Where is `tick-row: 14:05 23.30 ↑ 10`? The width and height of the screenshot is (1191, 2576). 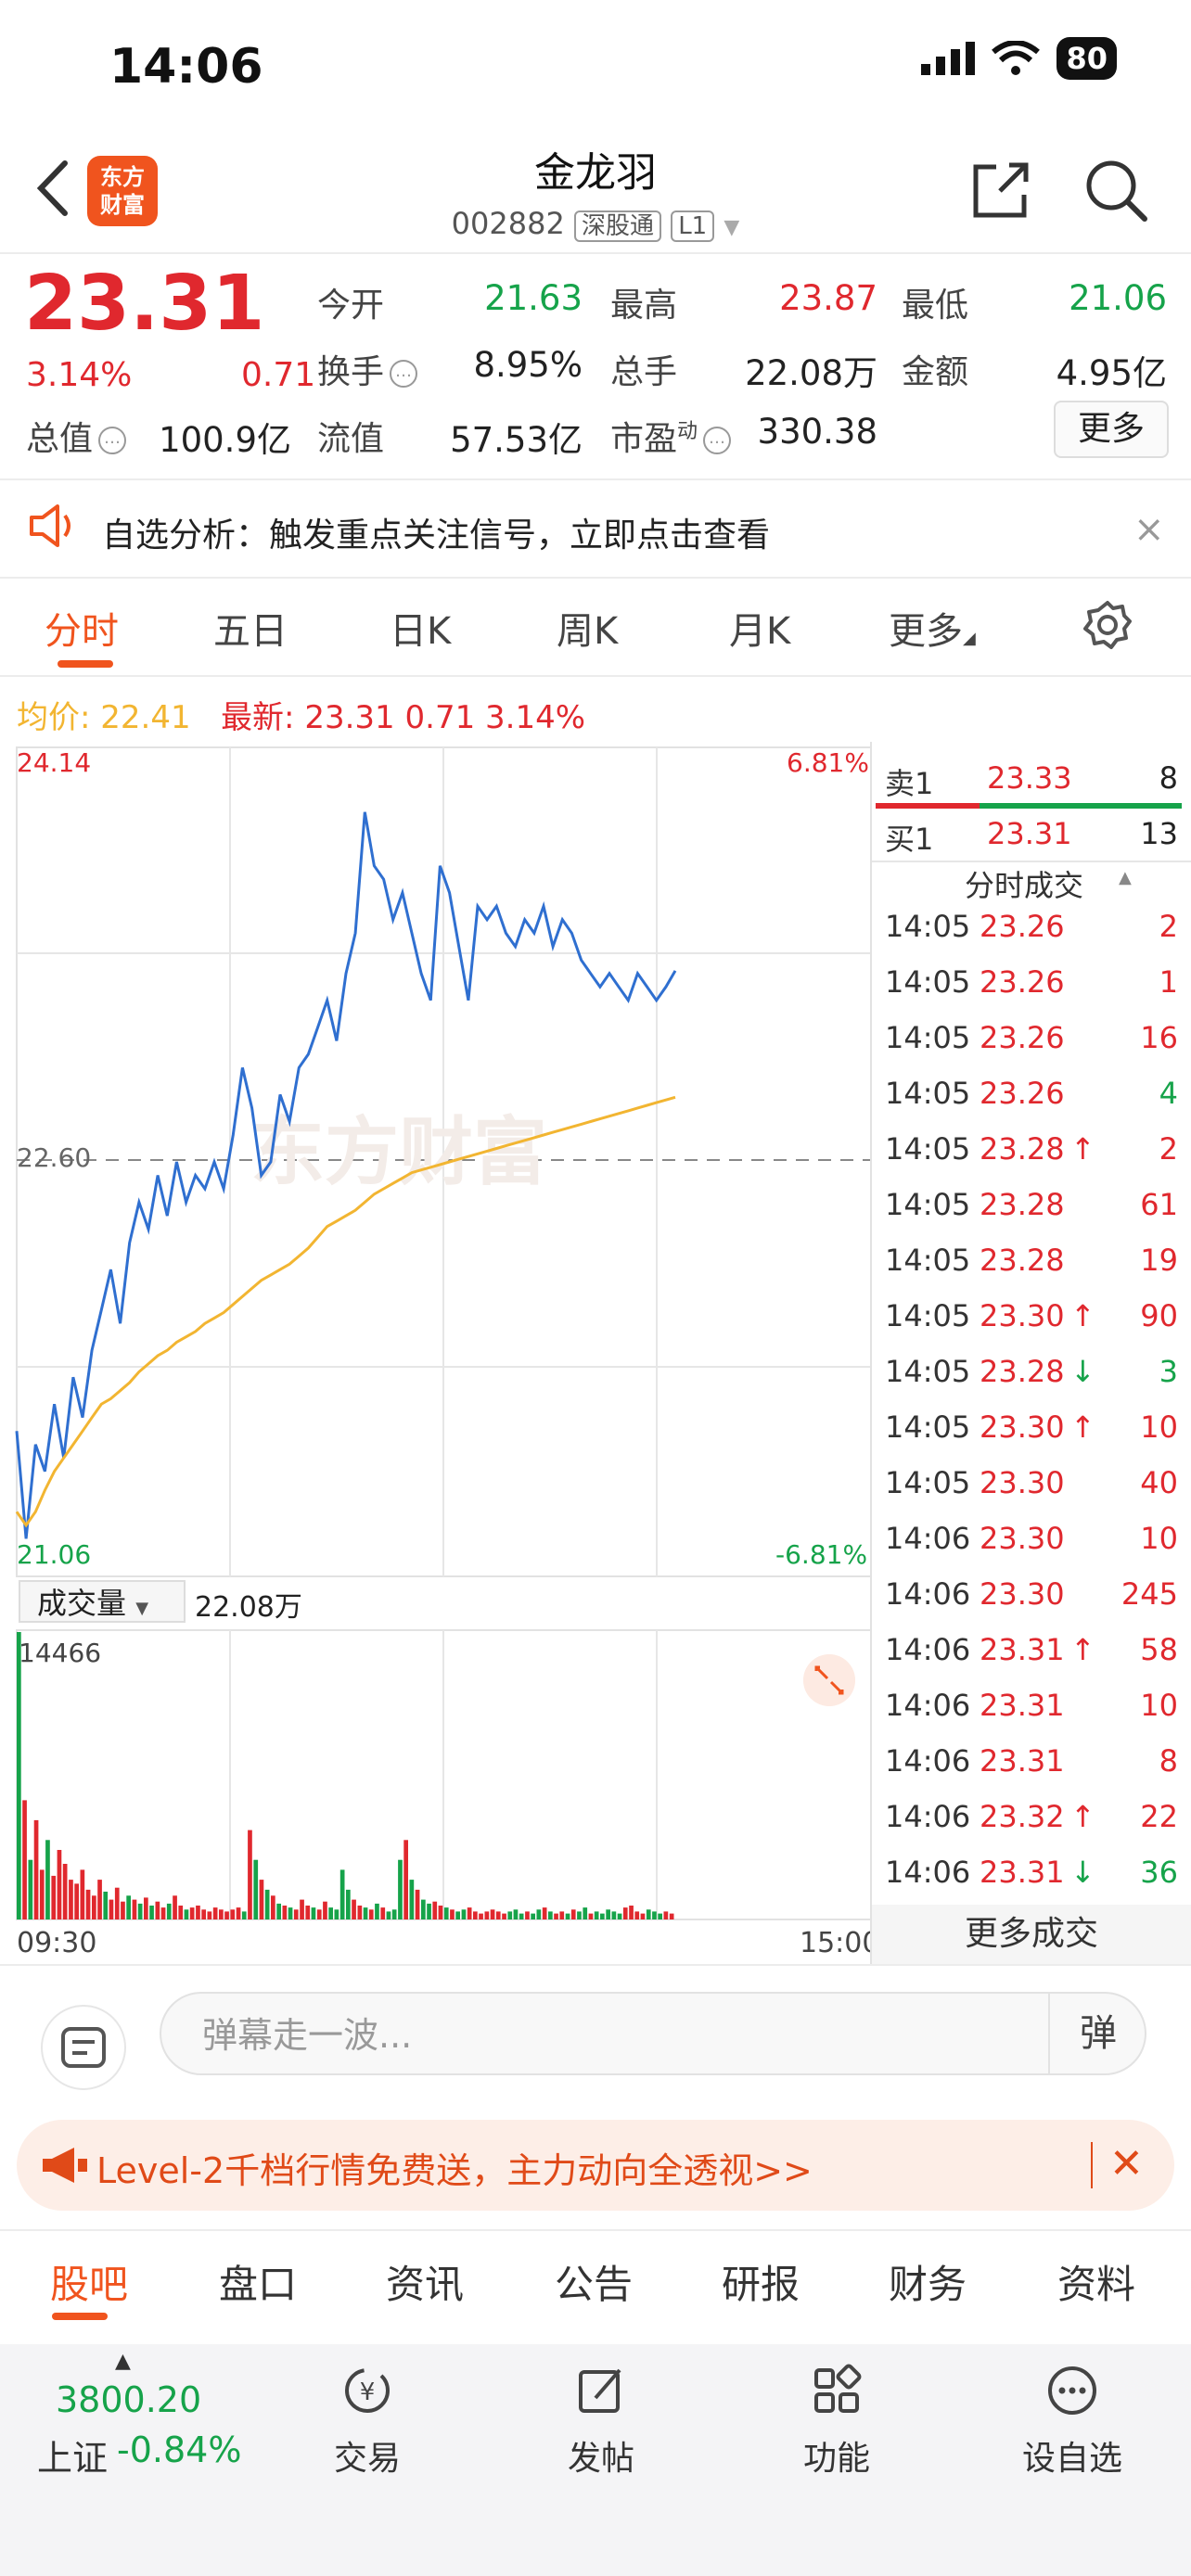 tick-row: 14:05 23.30 ↑ 10 is located at coordinates (1025, 1428).